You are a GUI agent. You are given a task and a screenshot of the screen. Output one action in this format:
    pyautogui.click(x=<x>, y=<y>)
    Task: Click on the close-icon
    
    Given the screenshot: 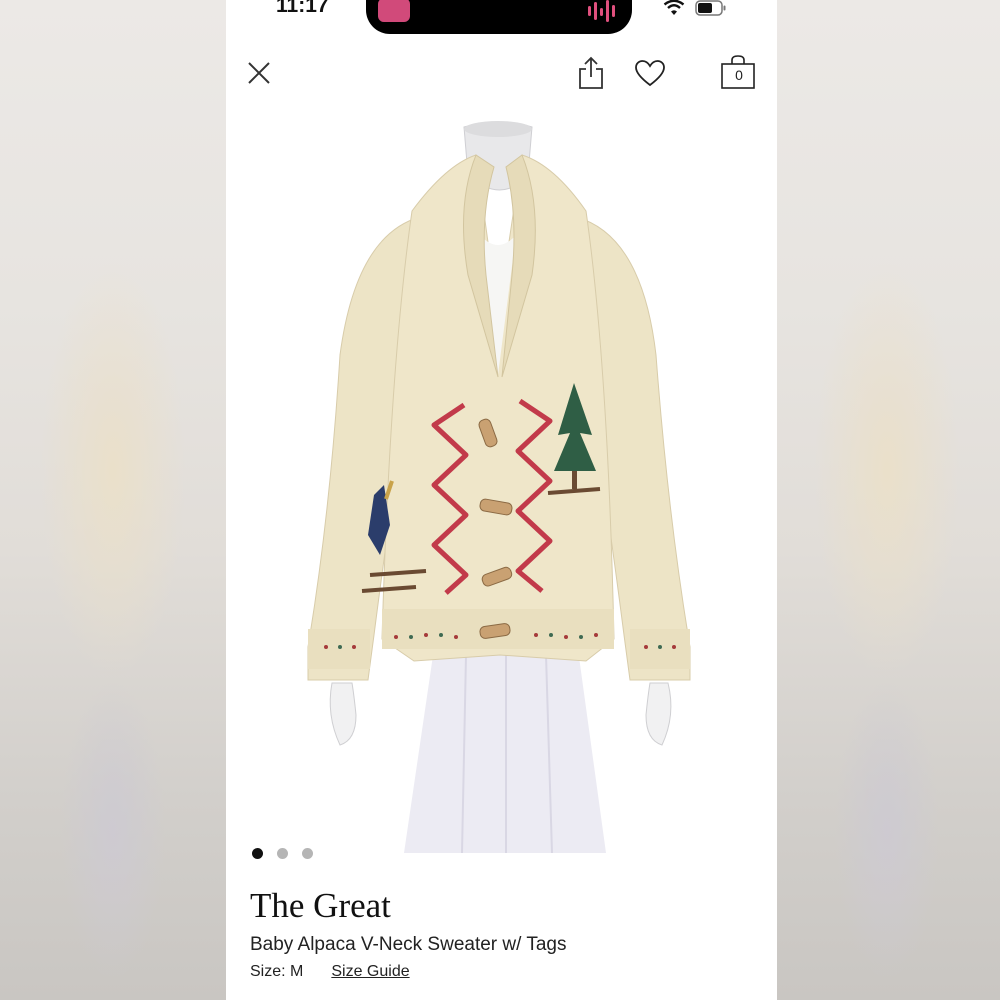 What is the action you would take?
    pyautogui.click(x=259, y=73)
    